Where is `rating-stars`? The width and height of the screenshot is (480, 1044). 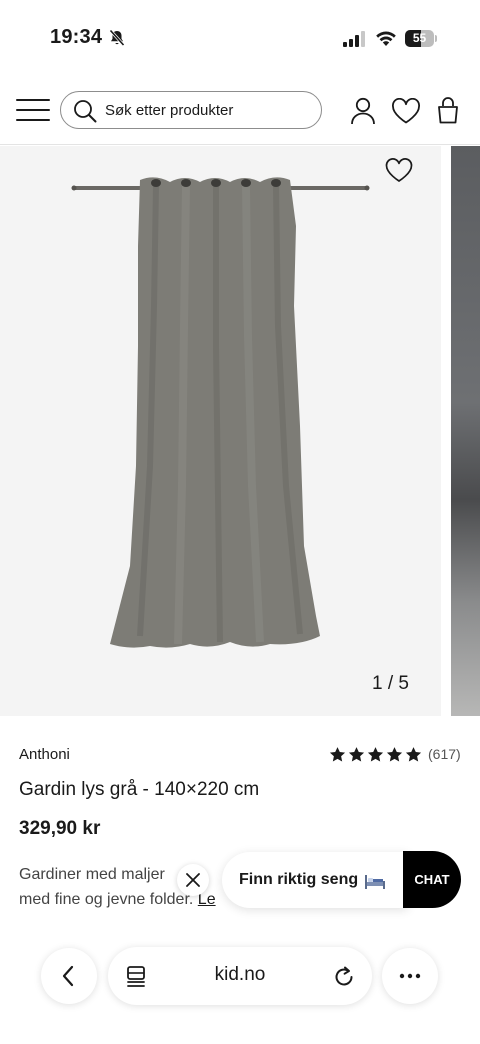
rating-stars is located at coordinates (375, 754).